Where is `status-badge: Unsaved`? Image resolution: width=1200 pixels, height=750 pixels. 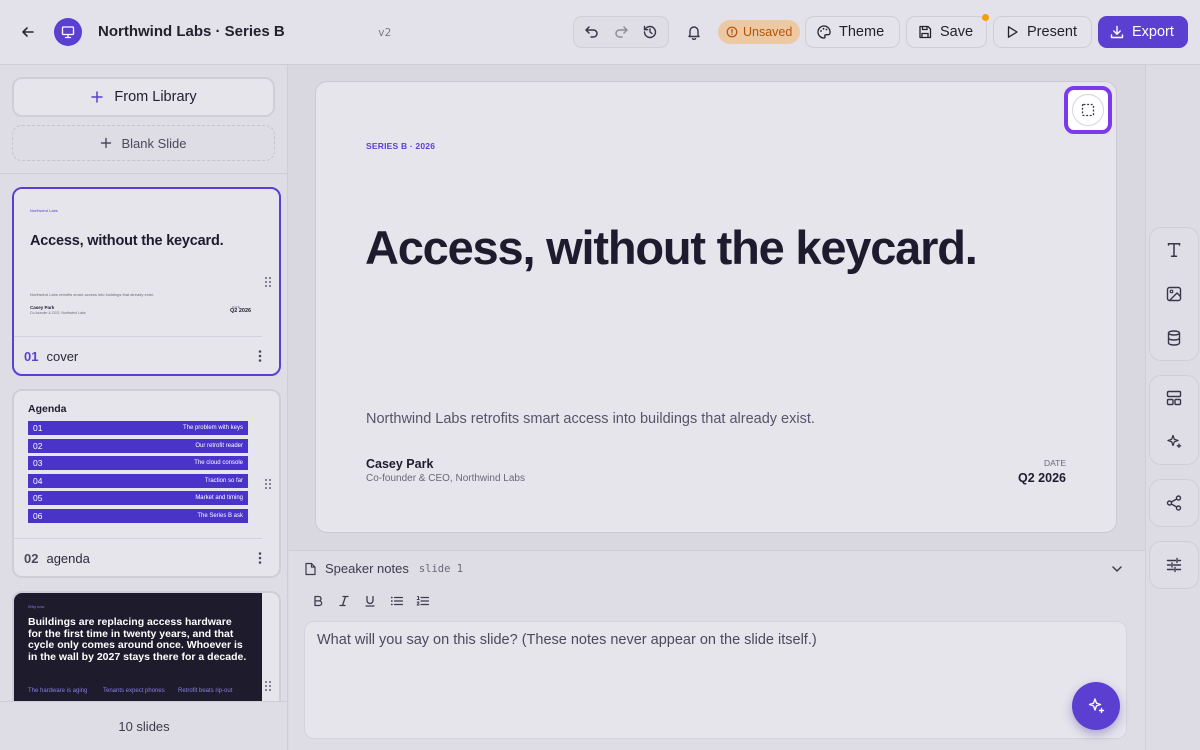 status-badge: Unsaved is located at coordinates (759, 32).